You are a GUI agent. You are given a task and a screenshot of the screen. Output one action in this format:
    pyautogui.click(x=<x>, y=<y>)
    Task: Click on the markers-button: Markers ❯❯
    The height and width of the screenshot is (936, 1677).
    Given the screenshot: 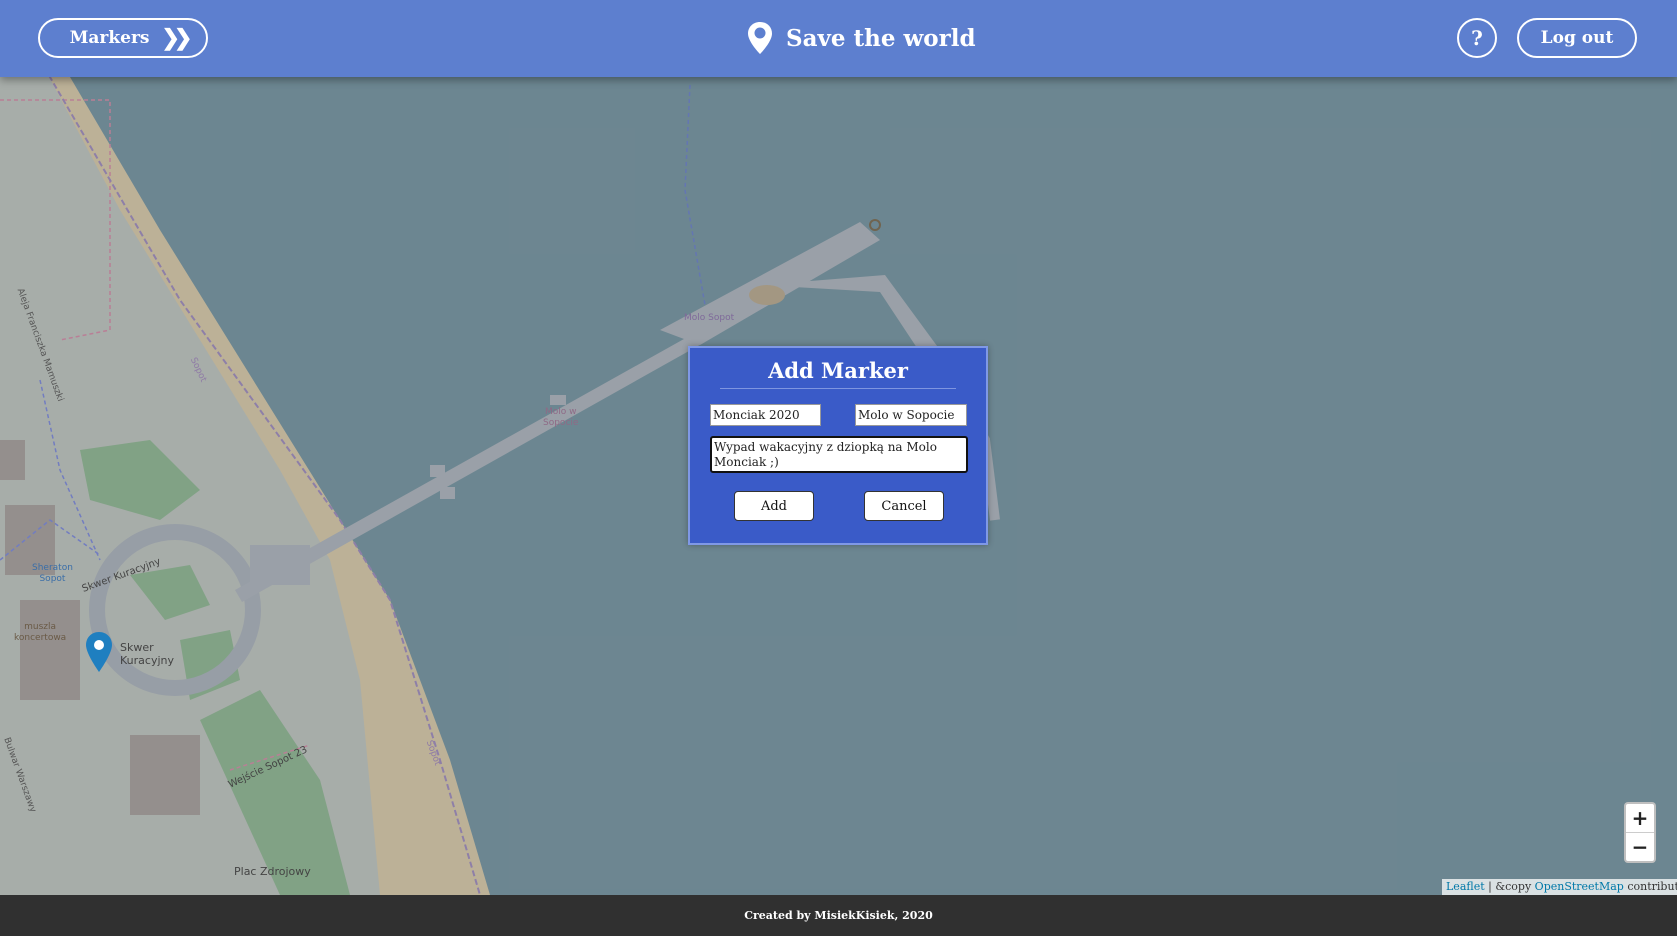 What is the action you would take?
    pyautogui.click(x=123, y=38)
    